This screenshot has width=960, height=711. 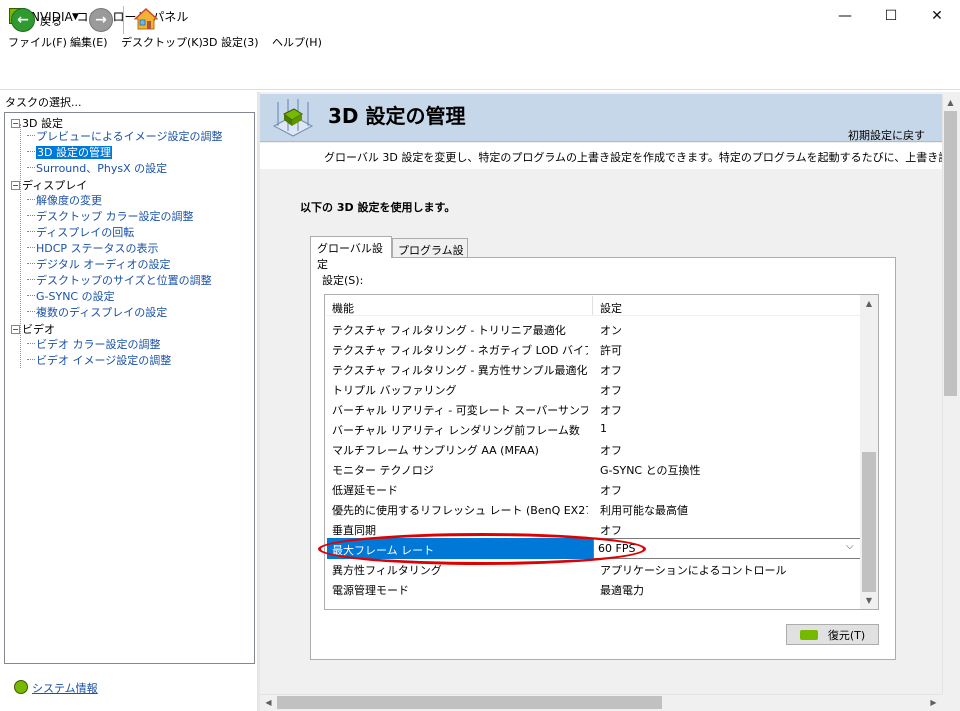 What do you see at coordinates (611, 330) in the screenshot?
I see `setting-row-value: オン` at bounding box center [611, 330].